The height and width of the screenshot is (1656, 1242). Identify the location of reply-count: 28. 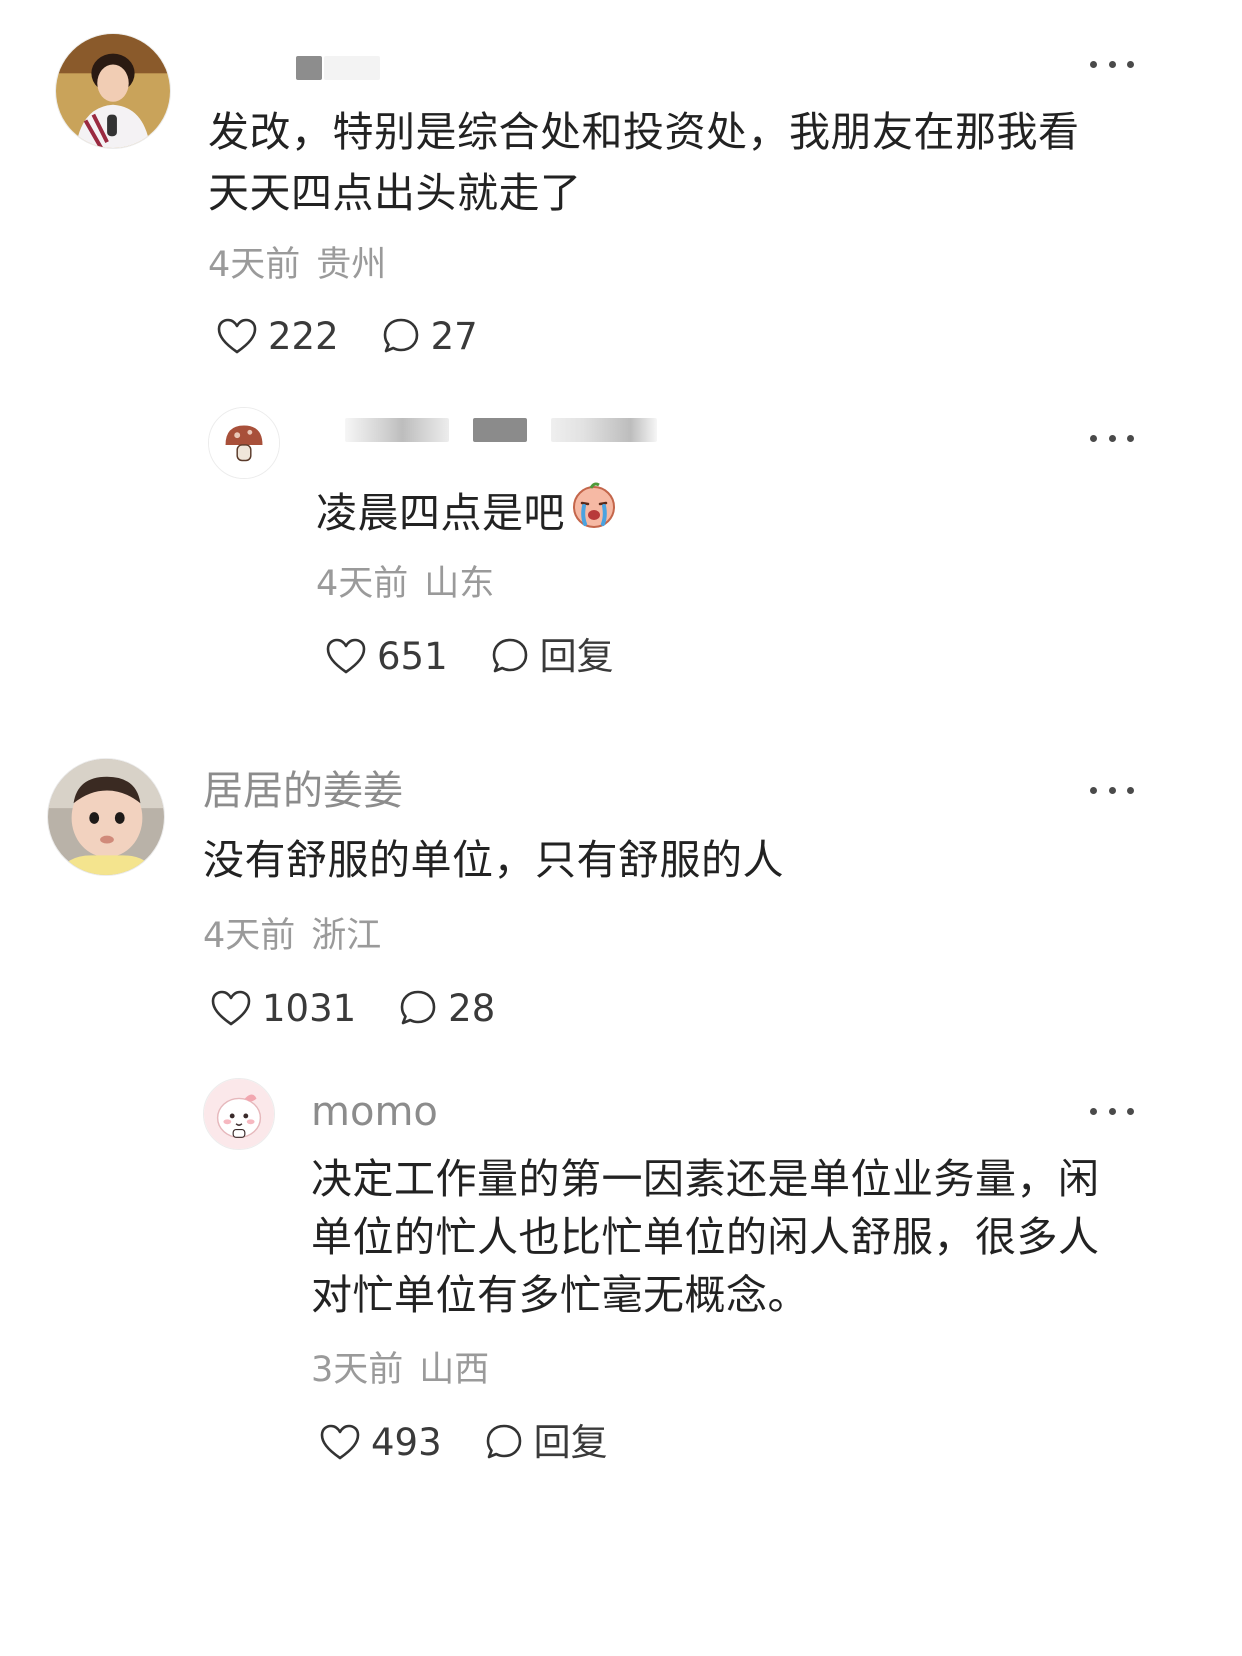
(472, 1008).